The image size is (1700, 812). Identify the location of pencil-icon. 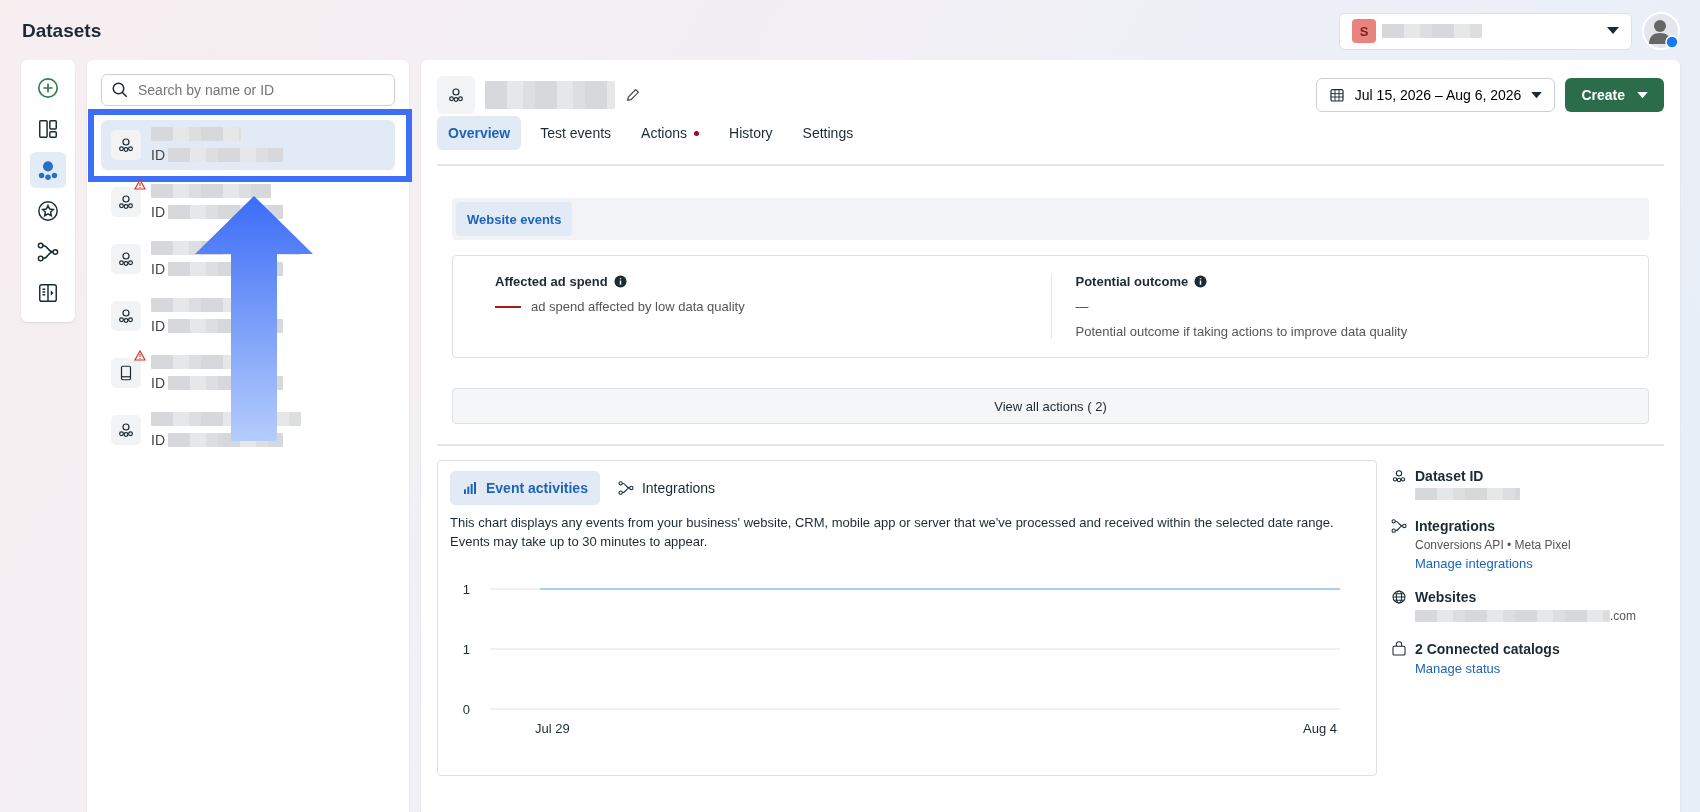
(633, 95).